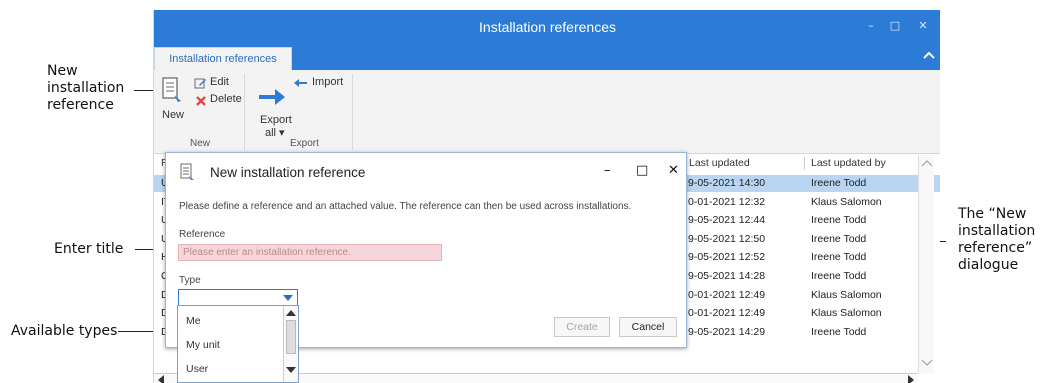 This screenshot has height=383, width=1051. I want to click on delete-button: Delete, so click(224, 100).